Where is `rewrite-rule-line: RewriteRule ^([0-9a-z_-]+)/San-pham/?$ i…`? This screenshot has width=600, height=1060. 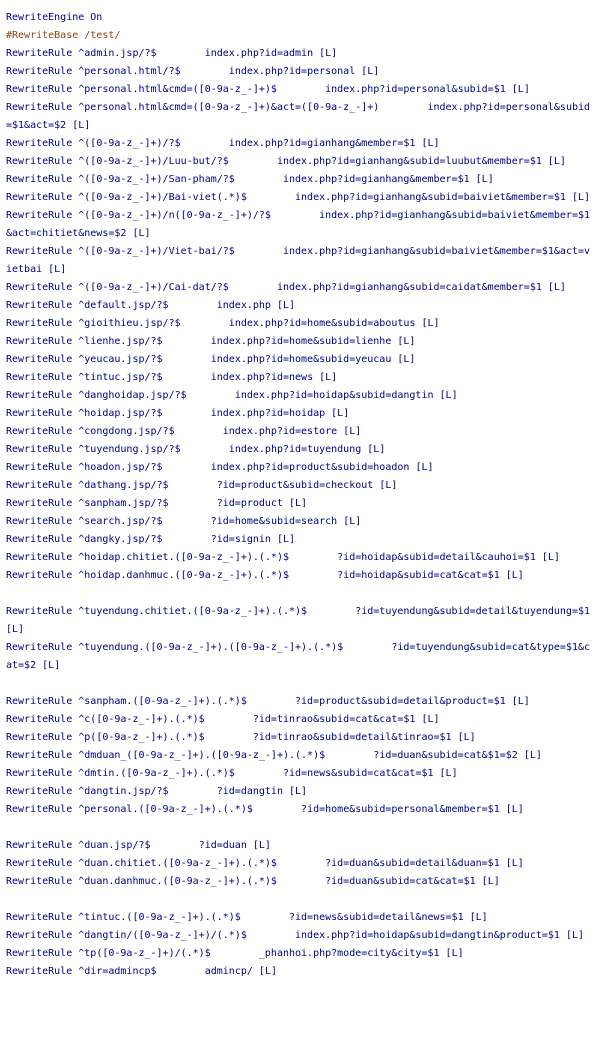 rewrite-rule-line: RewriteRule ^([0-9a-z_-]+)/San-pham/?$ i… is located at coordinates (300, 180).